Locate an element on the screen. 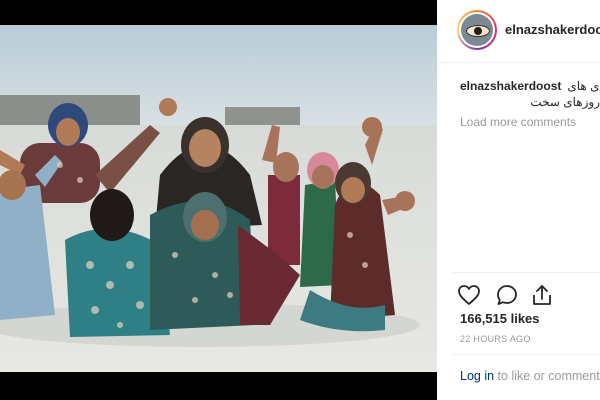  avatar-ring is located at coordinates (477, 30).